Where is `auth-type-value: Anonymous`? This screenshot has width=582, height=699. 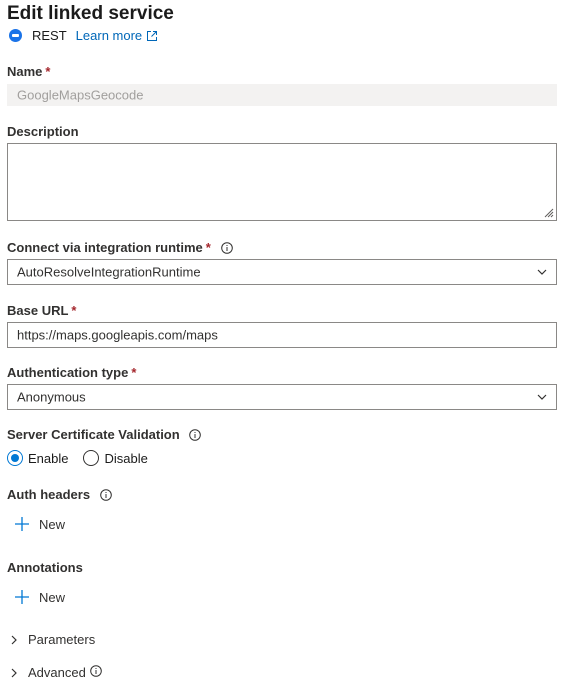 auth-type-value: Anonymous is located at coordinates (51, 397).